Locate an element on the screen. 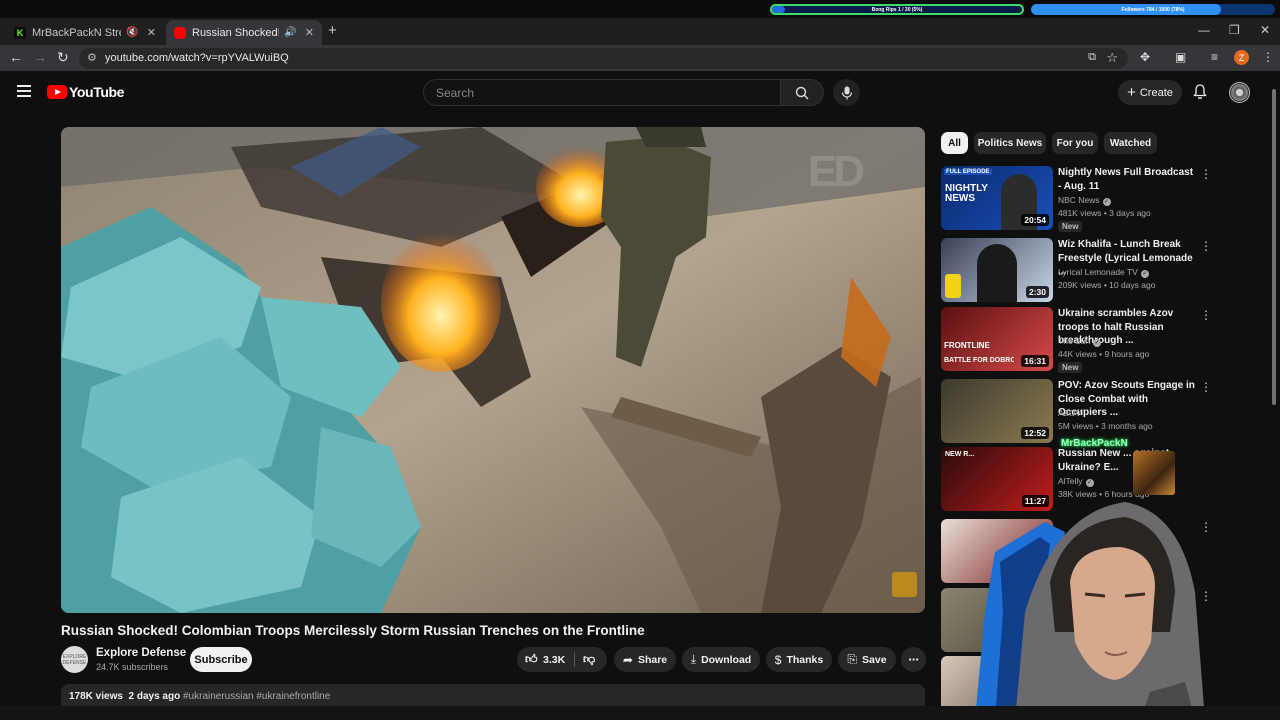  kick-favicon-icon: K is located at coordinates (20, 32).